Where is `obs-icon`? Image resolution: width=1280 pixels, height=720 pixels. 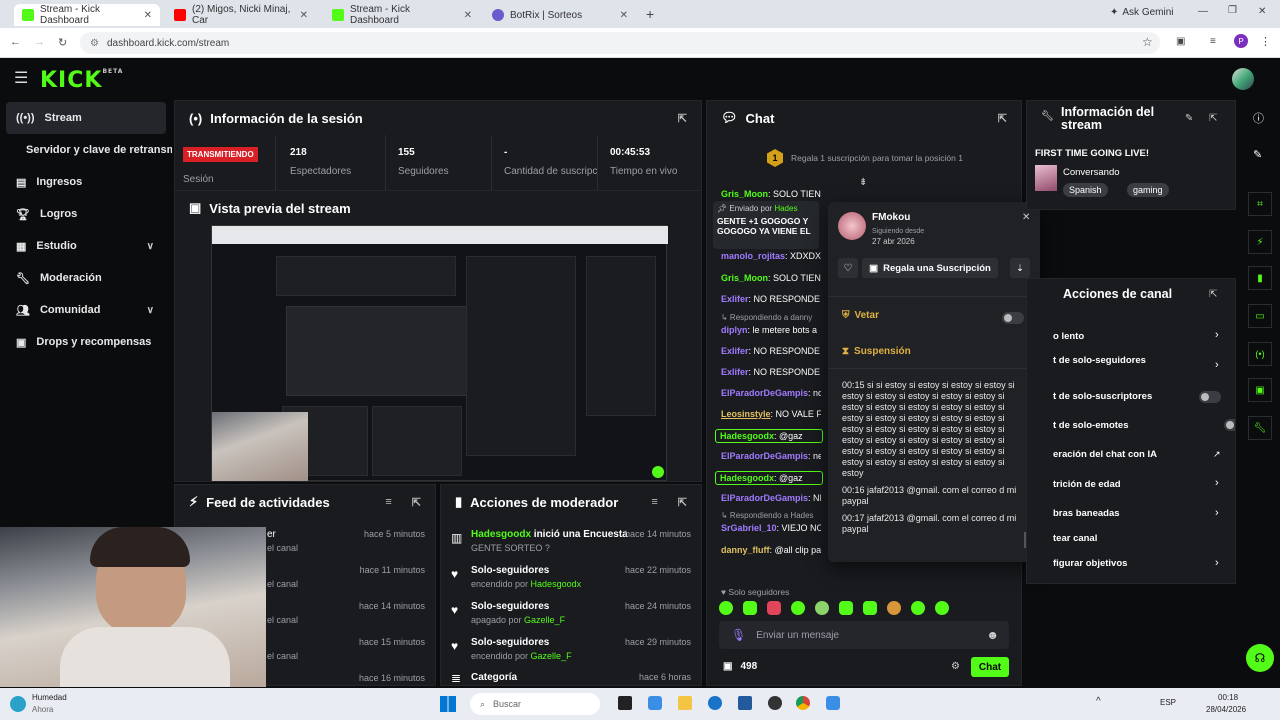
obs-icon is located at coordinates (775, 703).